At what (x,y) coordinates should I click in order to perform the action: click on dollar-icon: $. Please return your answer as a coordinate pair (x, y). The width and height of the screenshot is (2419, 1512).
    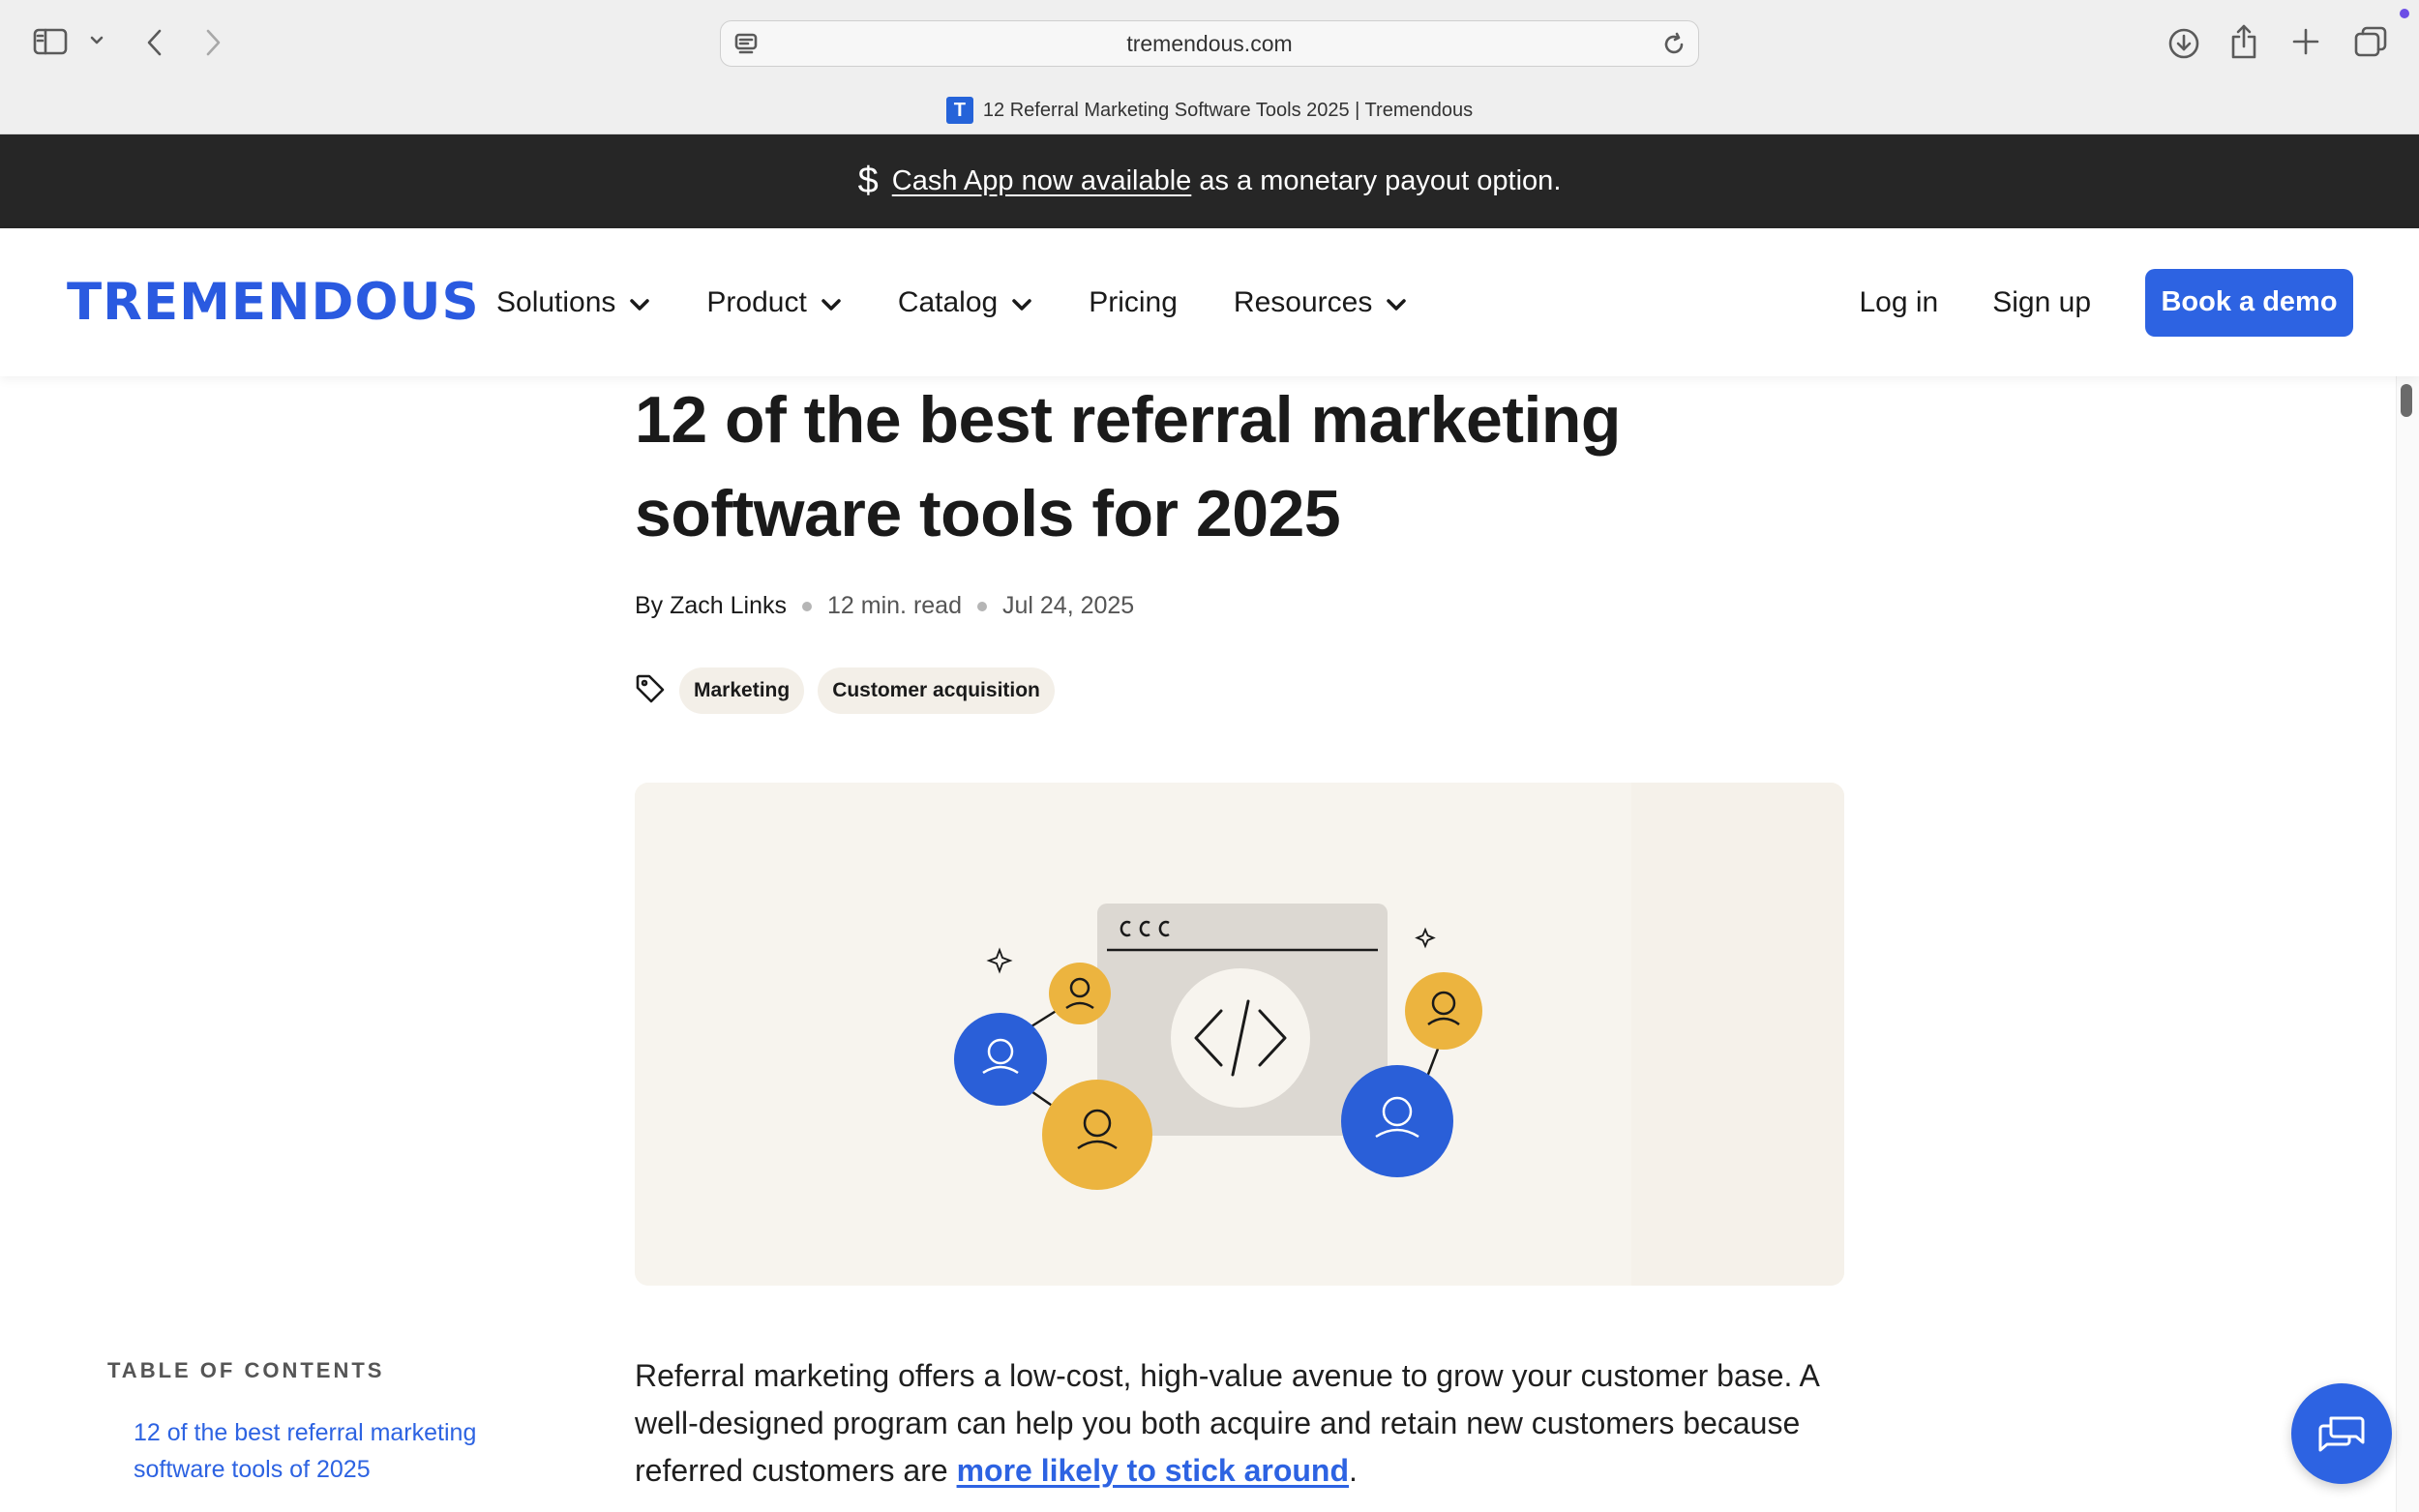
    Looking at the image, I should click on (868, 181).